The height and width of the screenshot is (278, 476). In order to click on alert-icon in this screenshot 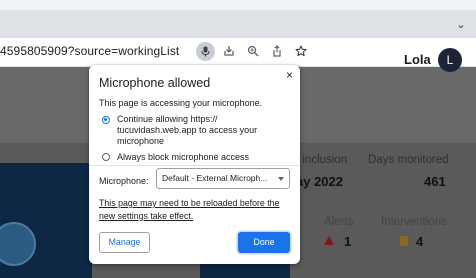, I will do `click(329, 240)`.